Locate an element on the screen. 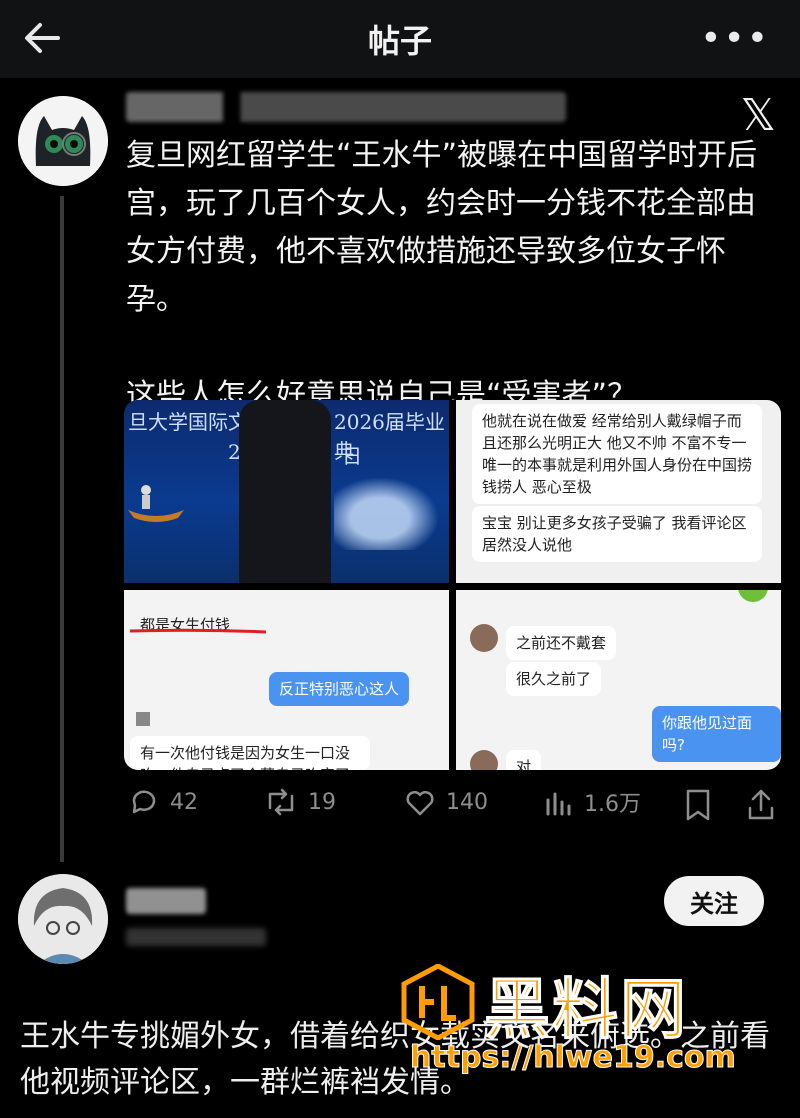  chat-message: 反正特别恶心这人 is located at coordinates (339, 689).